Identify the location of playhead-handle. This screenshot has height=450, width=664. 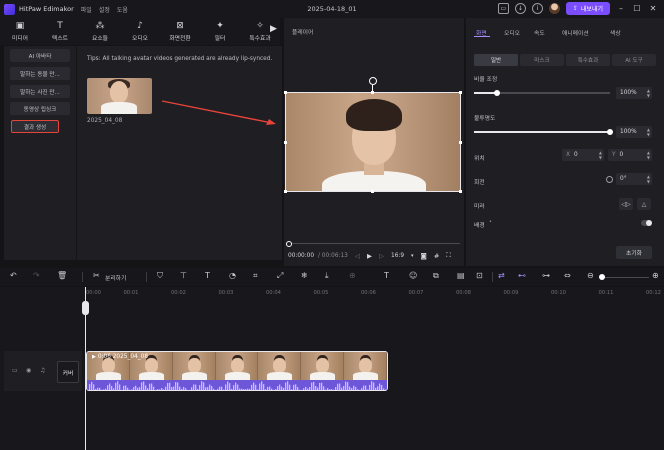
(85, 308).